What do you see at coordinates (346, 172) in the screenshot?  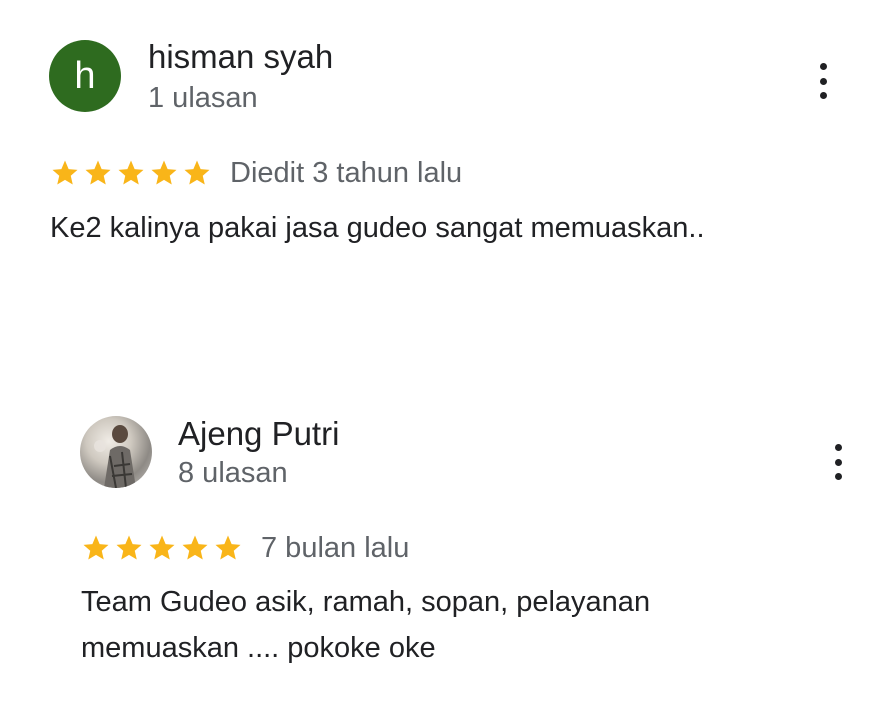 I see `review-date: Diedit 3 tahun lalu` at bounding box center [346, 172].